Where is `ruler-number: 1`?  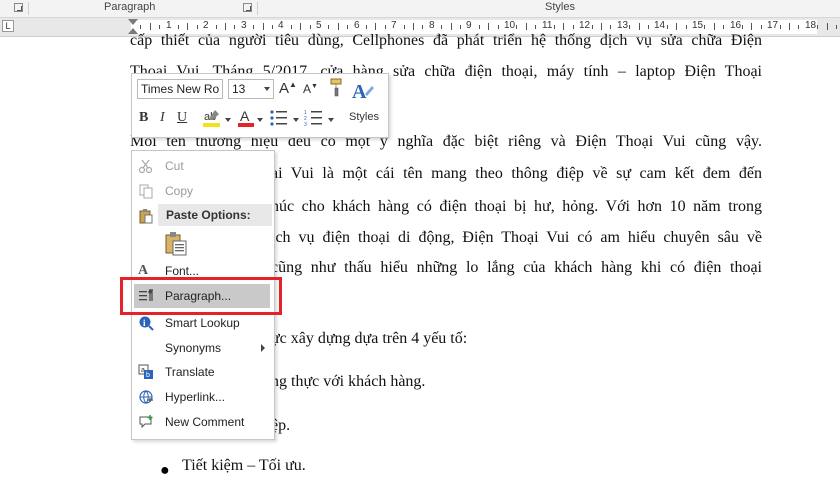 ruler-number: 1 is located at coordinates (169, 25).